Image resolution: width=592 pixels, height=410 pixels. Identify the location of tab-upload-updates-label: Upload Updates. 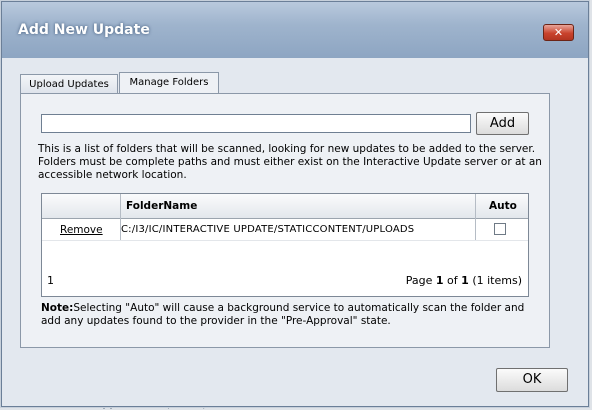
(69, 84).